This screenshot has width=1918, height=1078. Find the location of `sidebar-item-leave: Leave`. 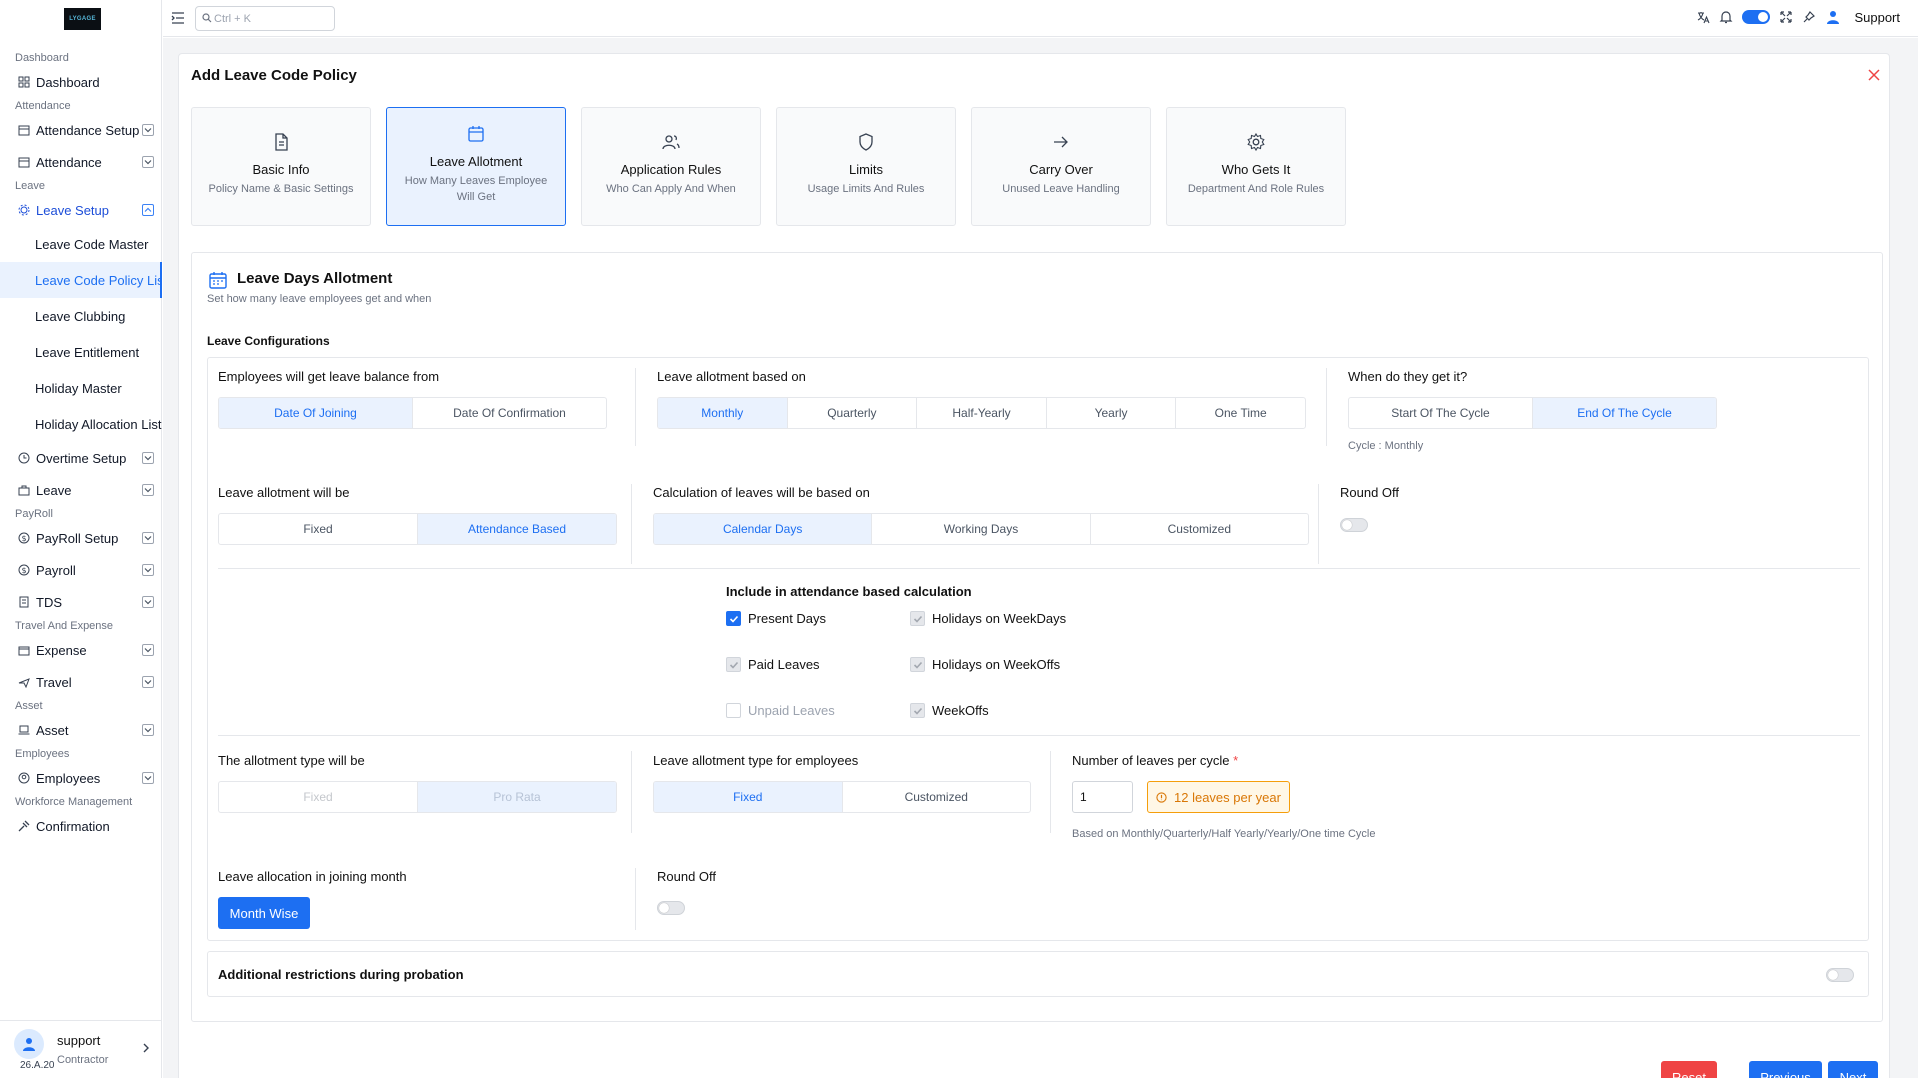

sidebar-item-leave: Leave is located at coordinates (81, 490).